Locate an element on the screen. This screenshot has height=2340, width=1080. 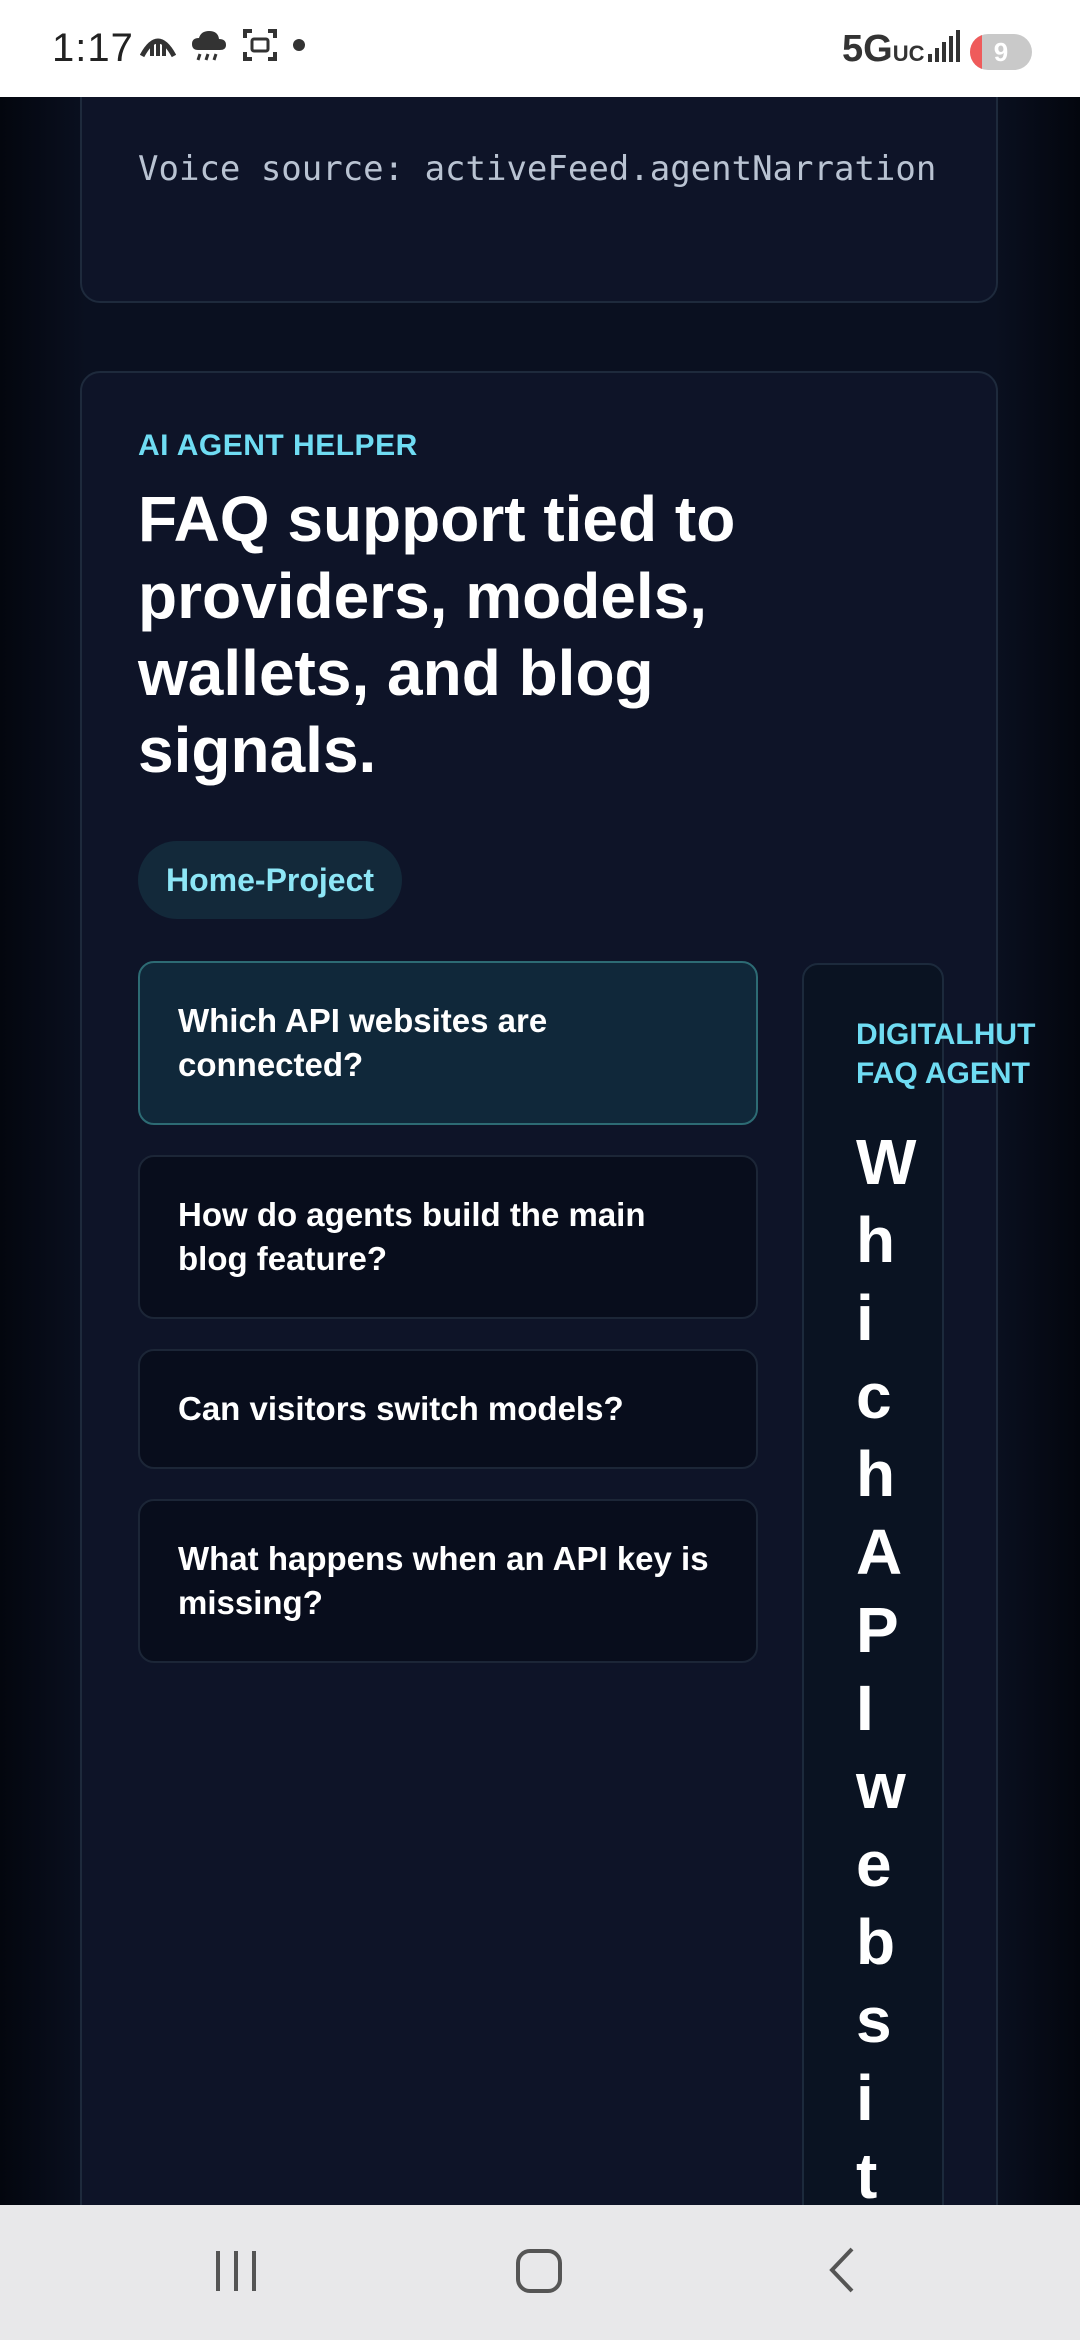
signal-icon is located at coordinates (944, 49).